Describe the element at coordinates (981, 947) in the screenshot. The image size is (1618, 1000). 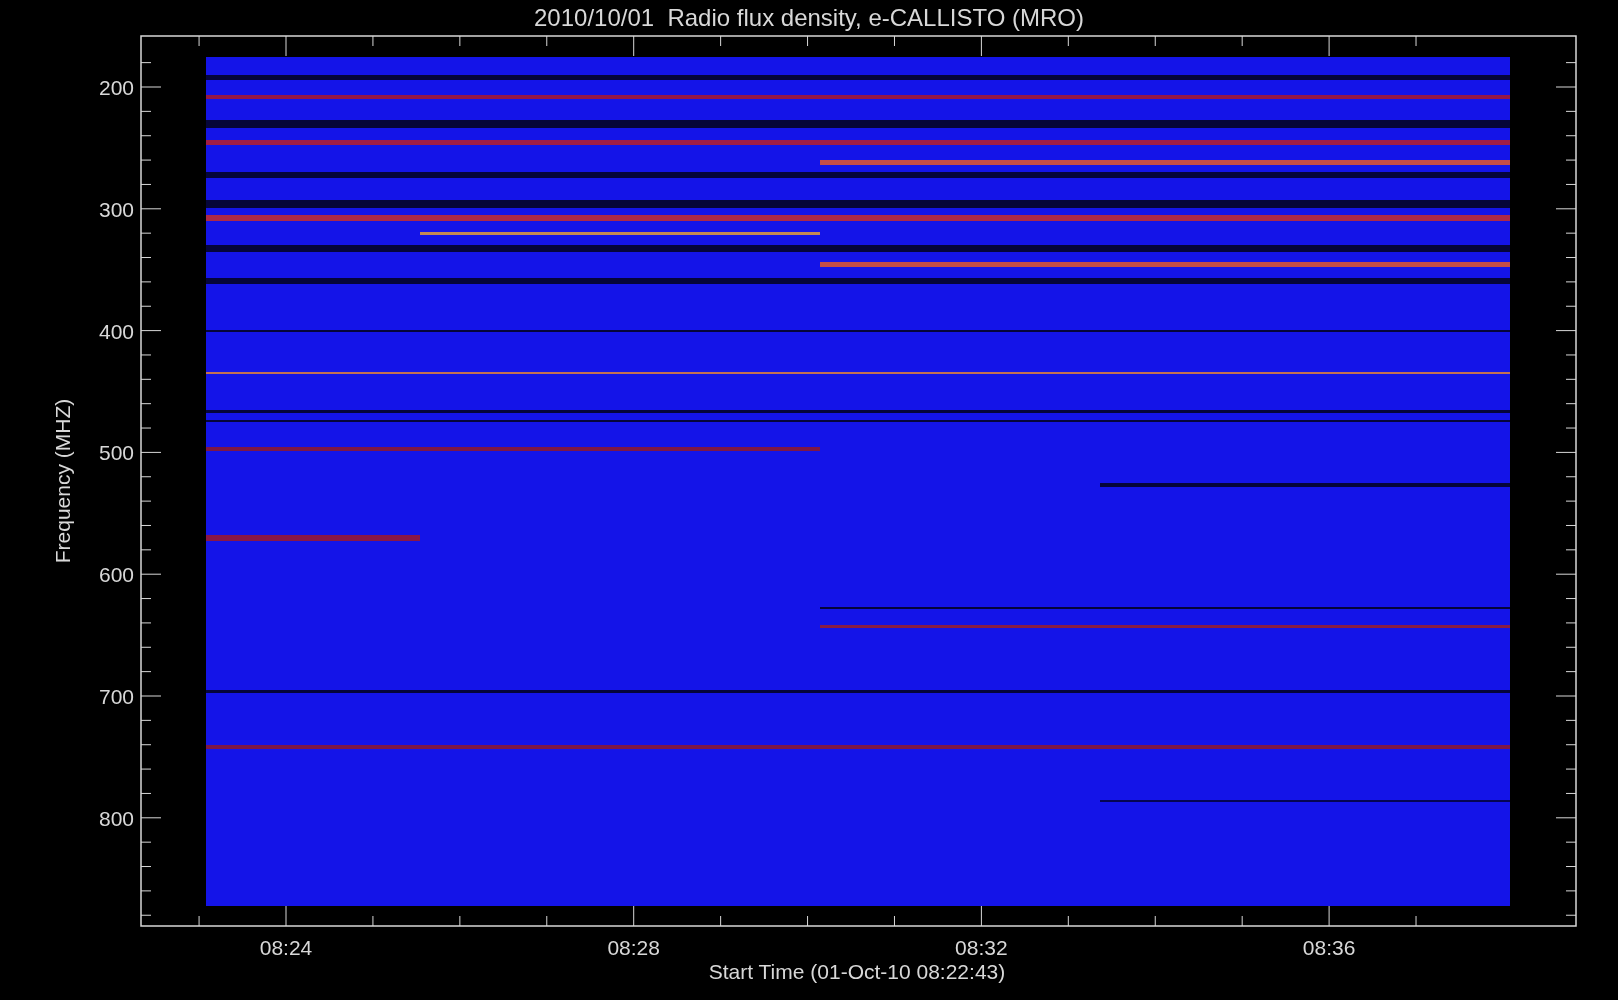
I see `x-tick-label: 08:32` at that location.